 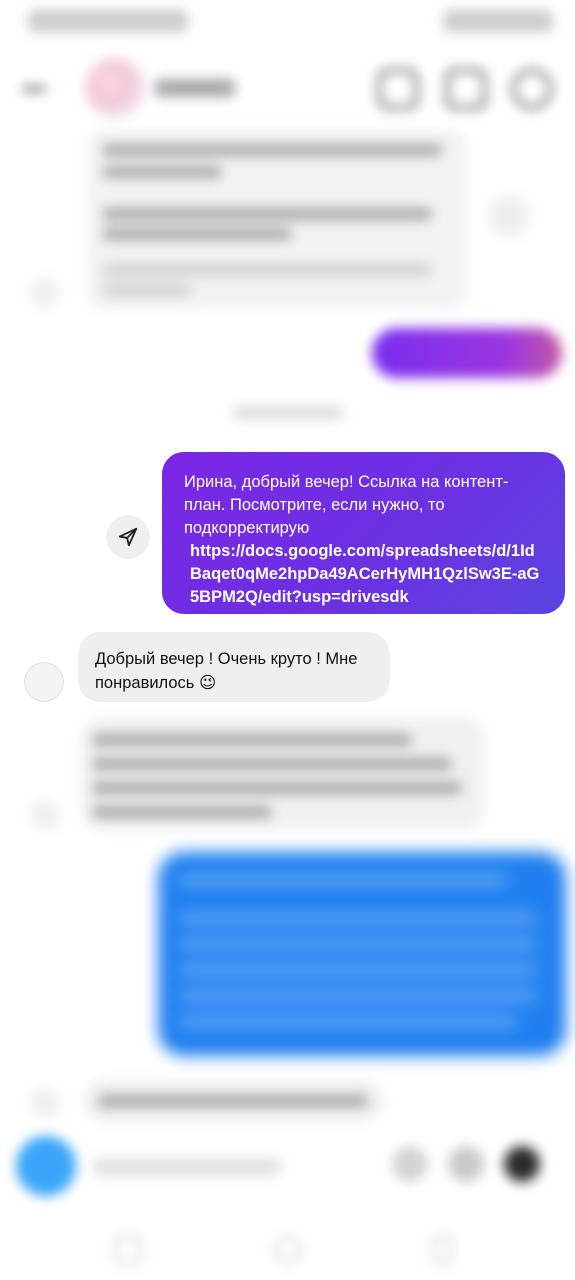 I want to click on send-icon, so click(x=128, y=537).